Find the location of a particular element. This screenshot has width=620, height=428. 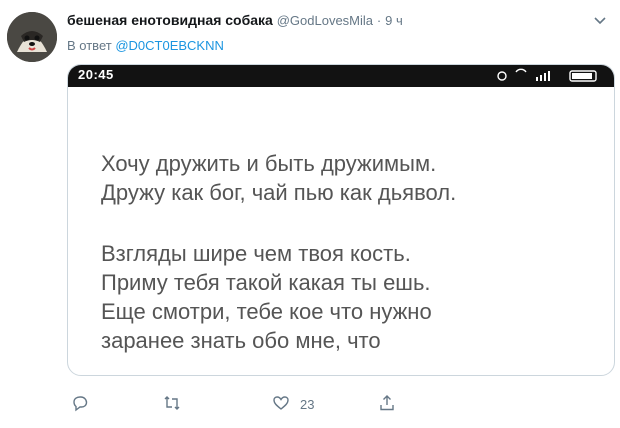

like-button: 23 is located at coordinates (293, 404).